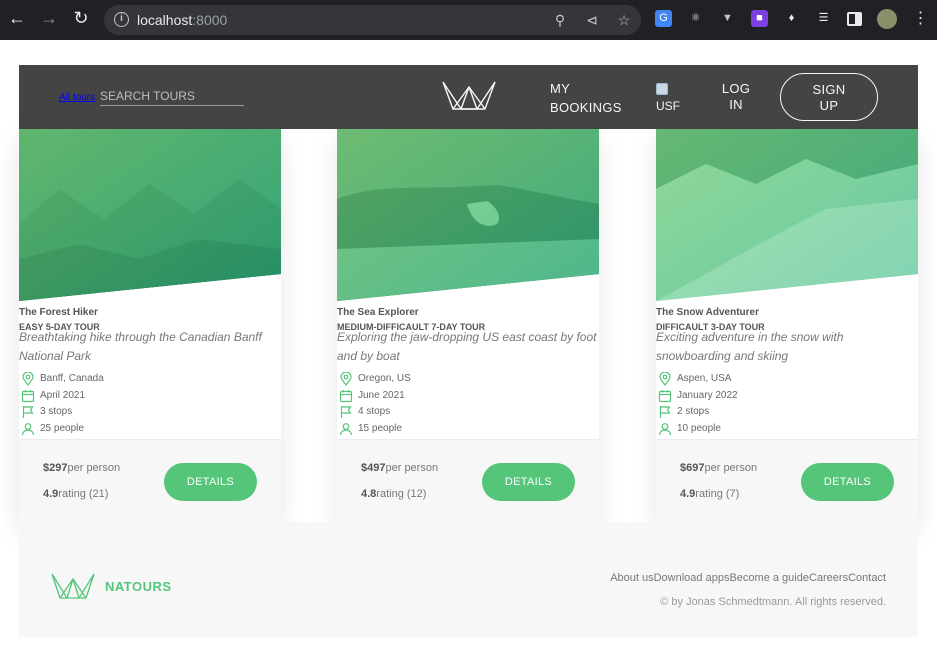 The image size is (937, 662). I want to click on tour-location-text: Aspen, USA, so click(704, 378).